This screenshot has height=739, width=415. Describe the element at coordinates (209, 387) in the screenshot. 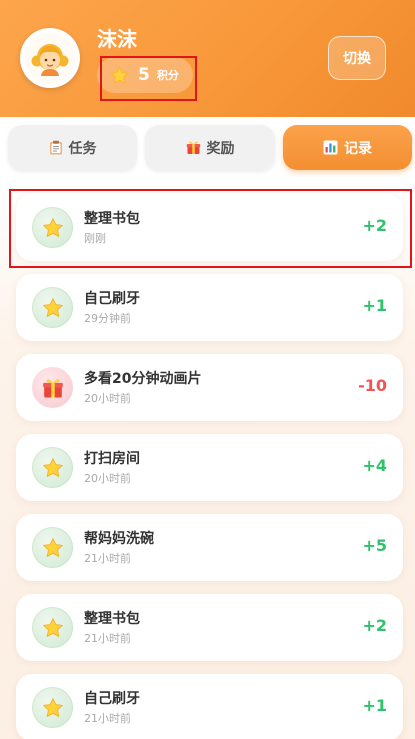

I see `record-item: 多看20分钟动画片 20小时前 -10` at that location.